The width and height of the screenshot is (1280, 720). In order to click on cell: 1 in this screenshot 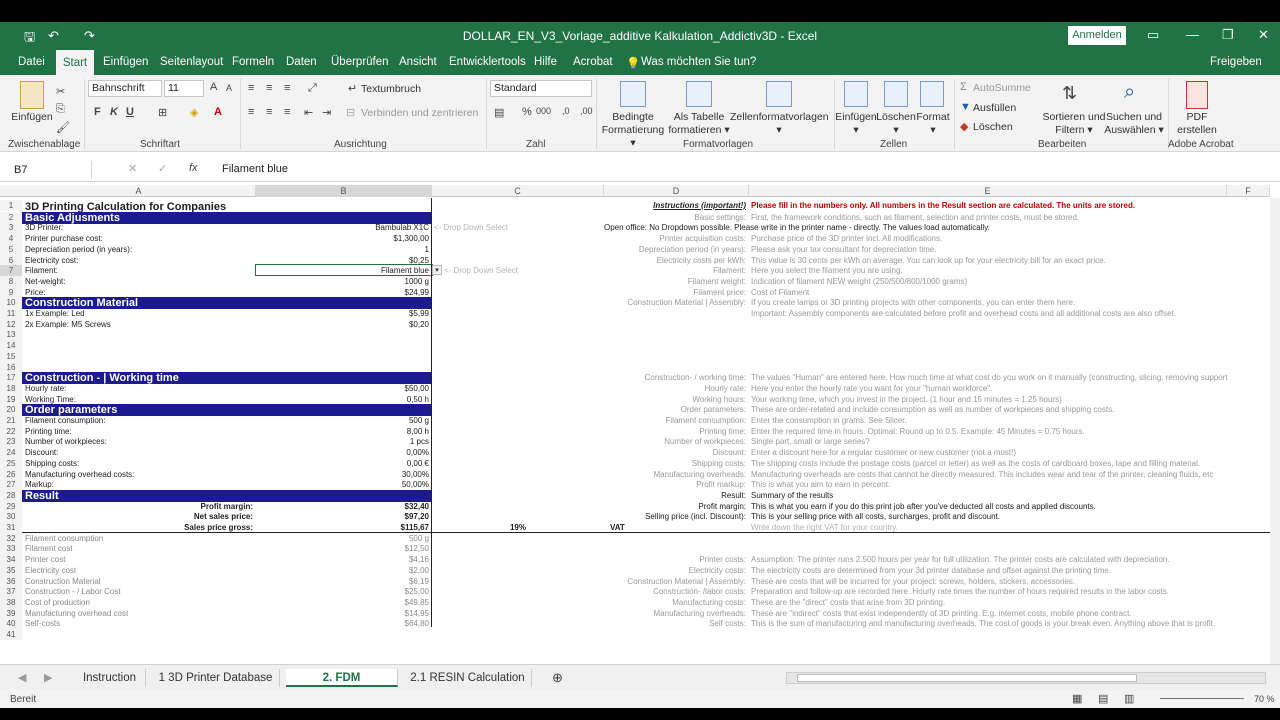, I will do `click(343, 249)`.